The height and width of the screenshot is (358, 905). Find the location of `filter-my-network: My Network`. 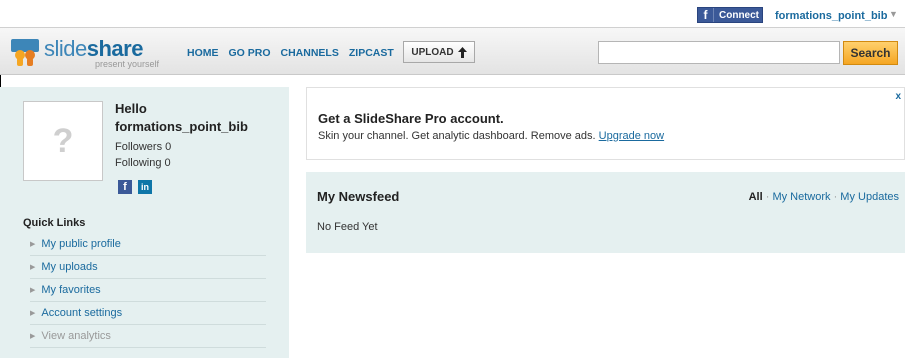

filter-my-network: My Network is located at coordinates (801, 197).